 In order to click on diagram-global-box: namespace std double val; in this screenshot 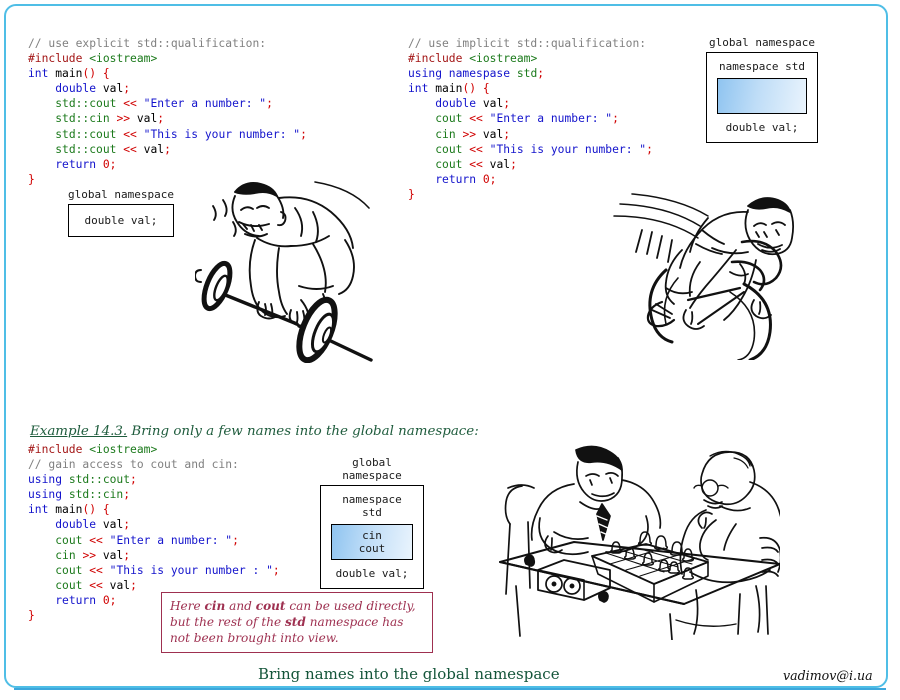, I will do `click(762, 97)`.